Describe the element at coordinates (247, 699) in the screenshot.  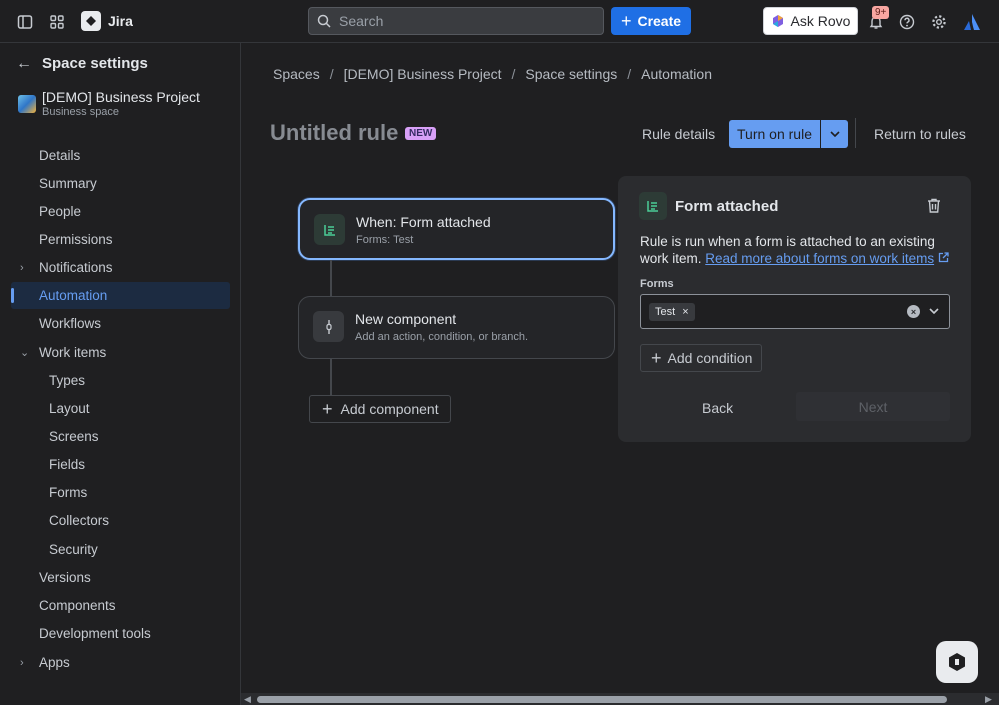
I see `scroll-left-arrow-icon: ◀` at that location.